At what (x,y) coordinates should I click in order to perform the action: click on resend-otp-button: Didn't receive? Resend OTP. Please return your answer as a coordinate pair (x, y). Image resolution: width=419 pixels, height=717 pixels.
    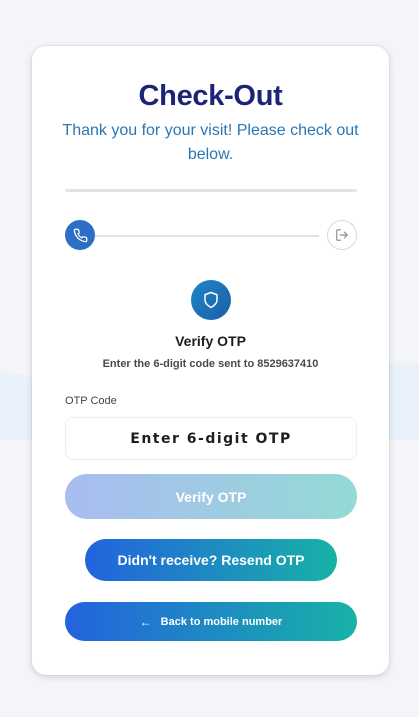
    Looking at the image, I should click on (211, 560).